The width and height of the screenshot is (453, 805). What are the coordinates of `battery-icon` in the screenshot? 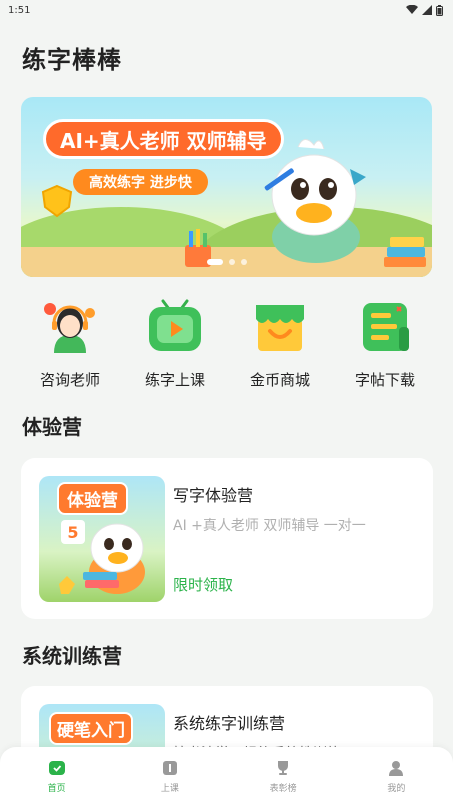 It's located at (439, 10).